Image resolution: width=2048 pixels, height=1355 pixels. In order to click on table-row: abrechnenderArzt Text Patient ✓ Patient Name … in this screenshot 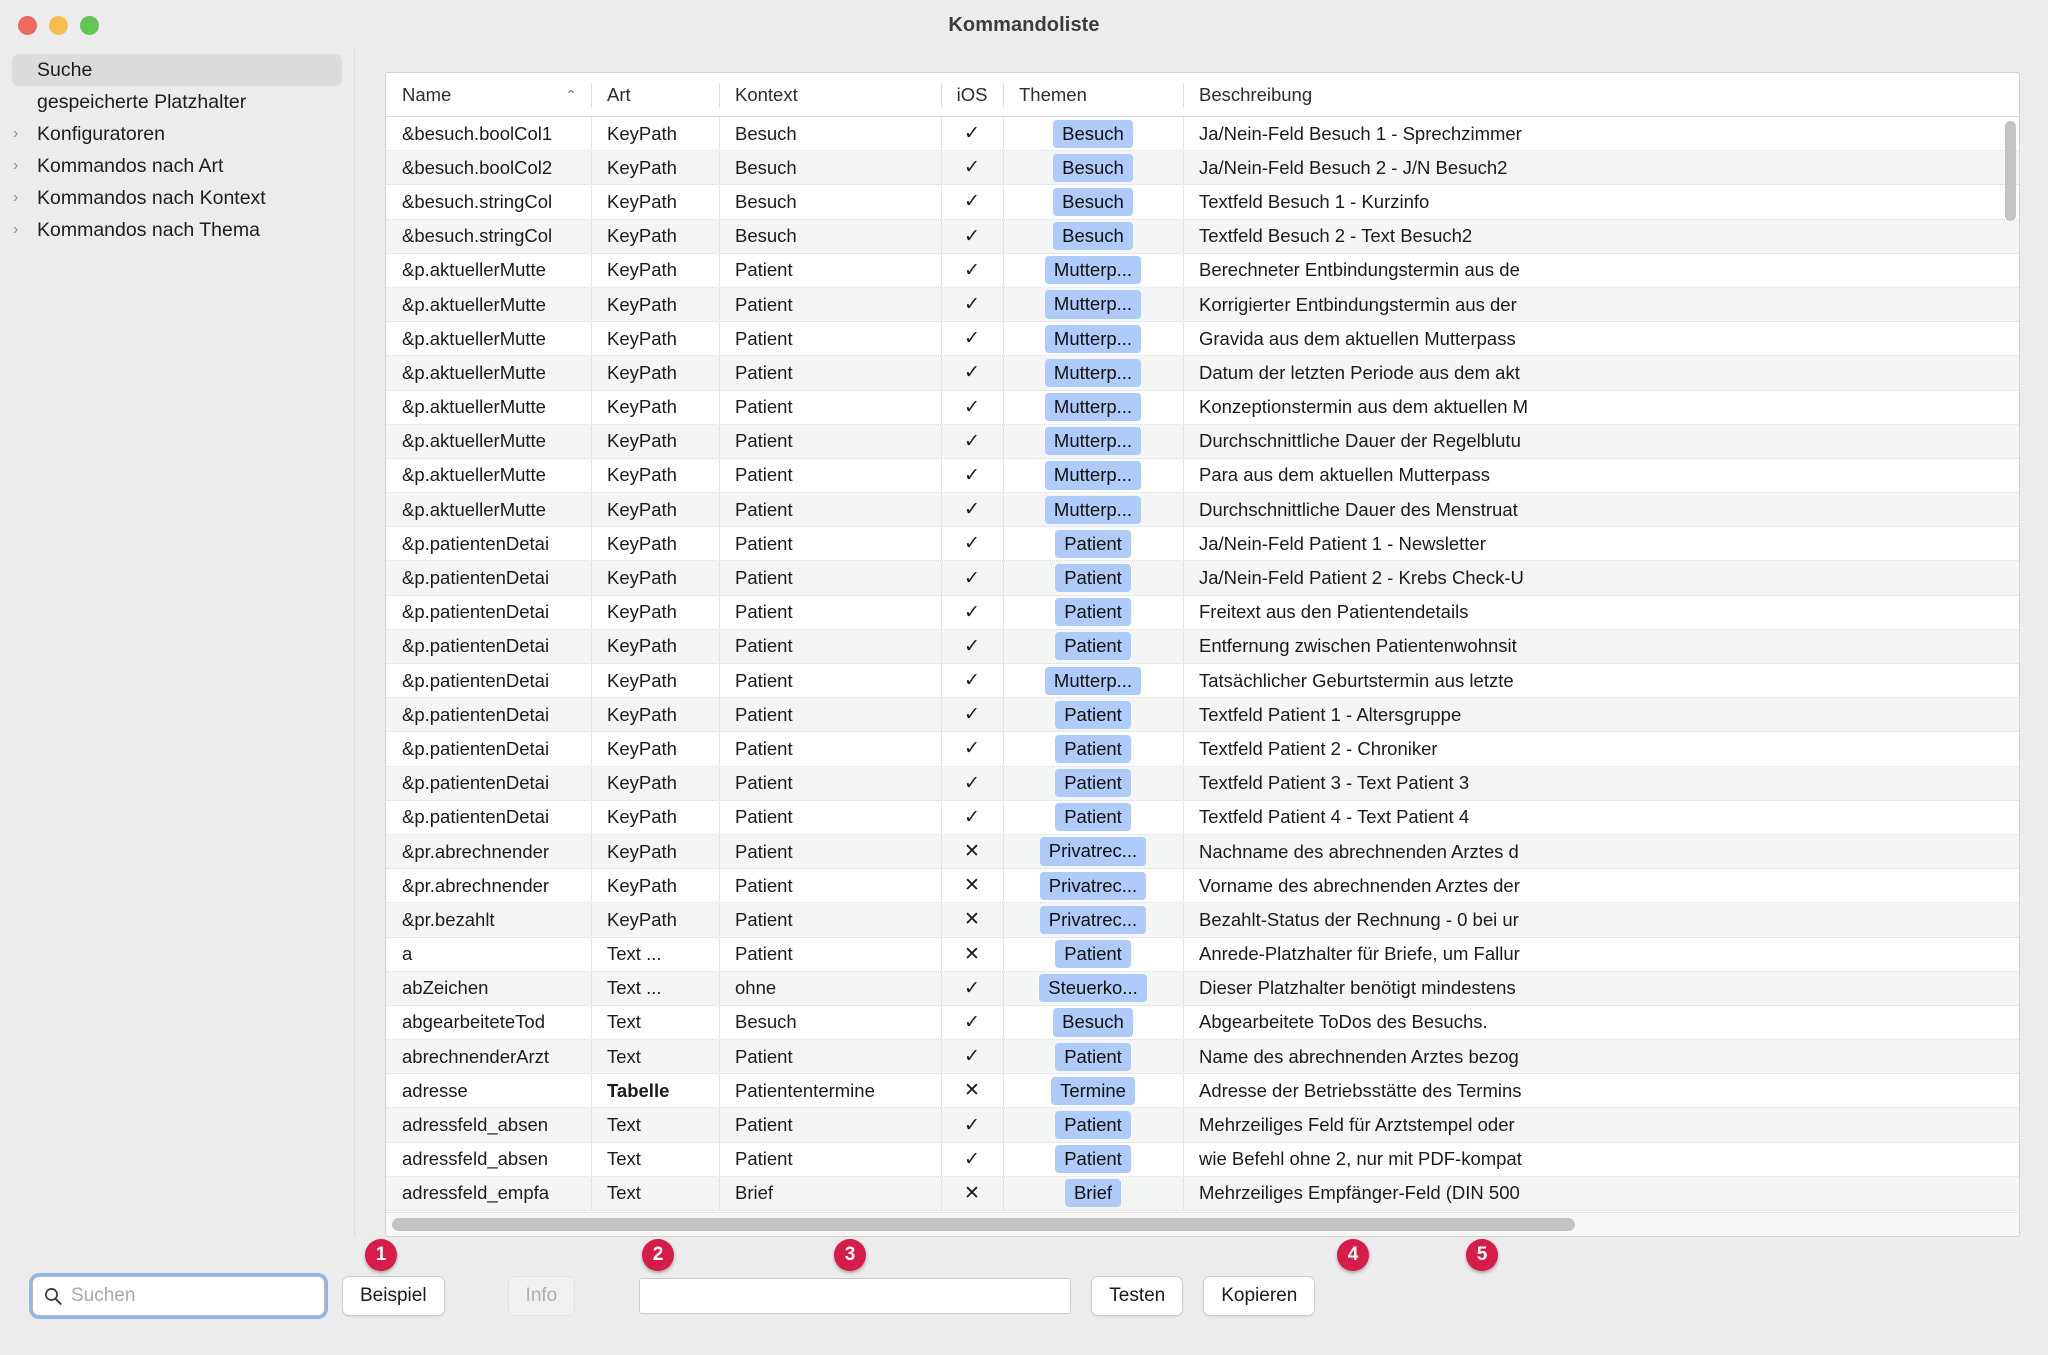, I will do `click(1202, 1057)`.